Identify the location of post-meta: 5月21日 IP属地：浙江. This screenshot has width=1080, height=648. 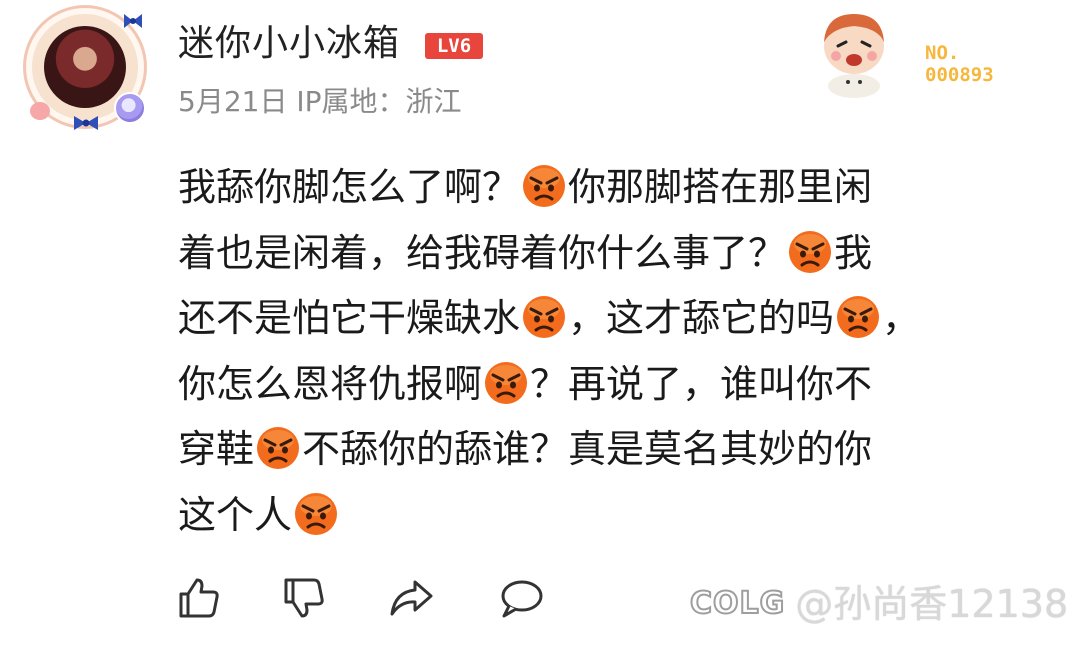
(320, 101).